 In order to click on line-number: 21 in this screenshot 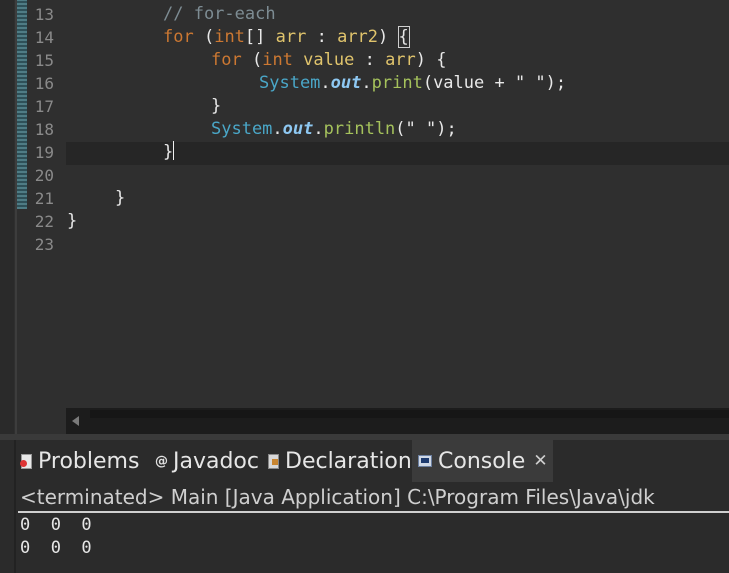, I will do `click(44, 198)`.